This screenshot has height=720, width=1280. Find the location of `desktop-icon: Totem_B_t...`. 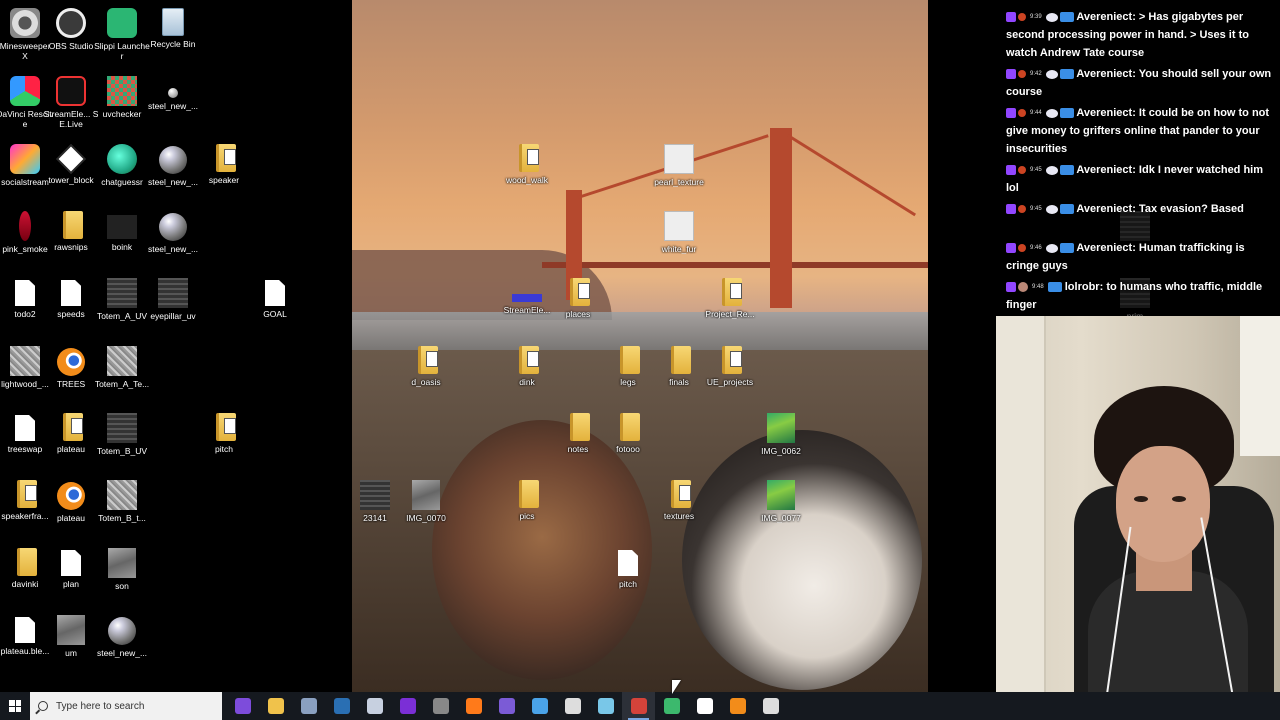

desktop-icon: Totem_B_t... is located at coordinates (122, 509).